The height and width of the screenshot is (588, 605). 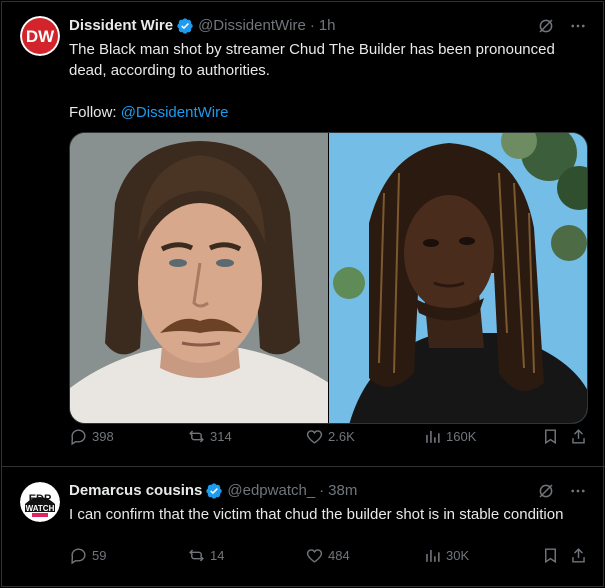 I want to click on like-button: 2.6K, so click(x=330, y=436).